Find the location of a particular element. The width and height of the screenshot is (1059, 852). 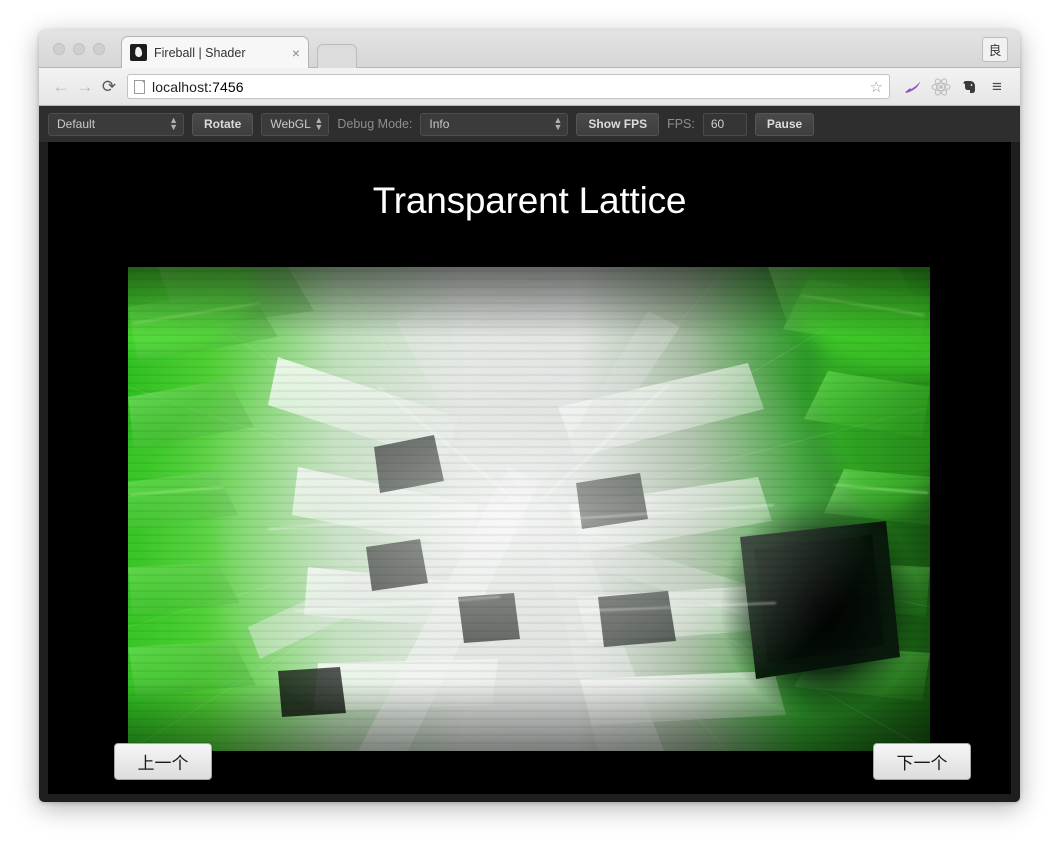

page-document-icon is located at coordinates (139, 86).